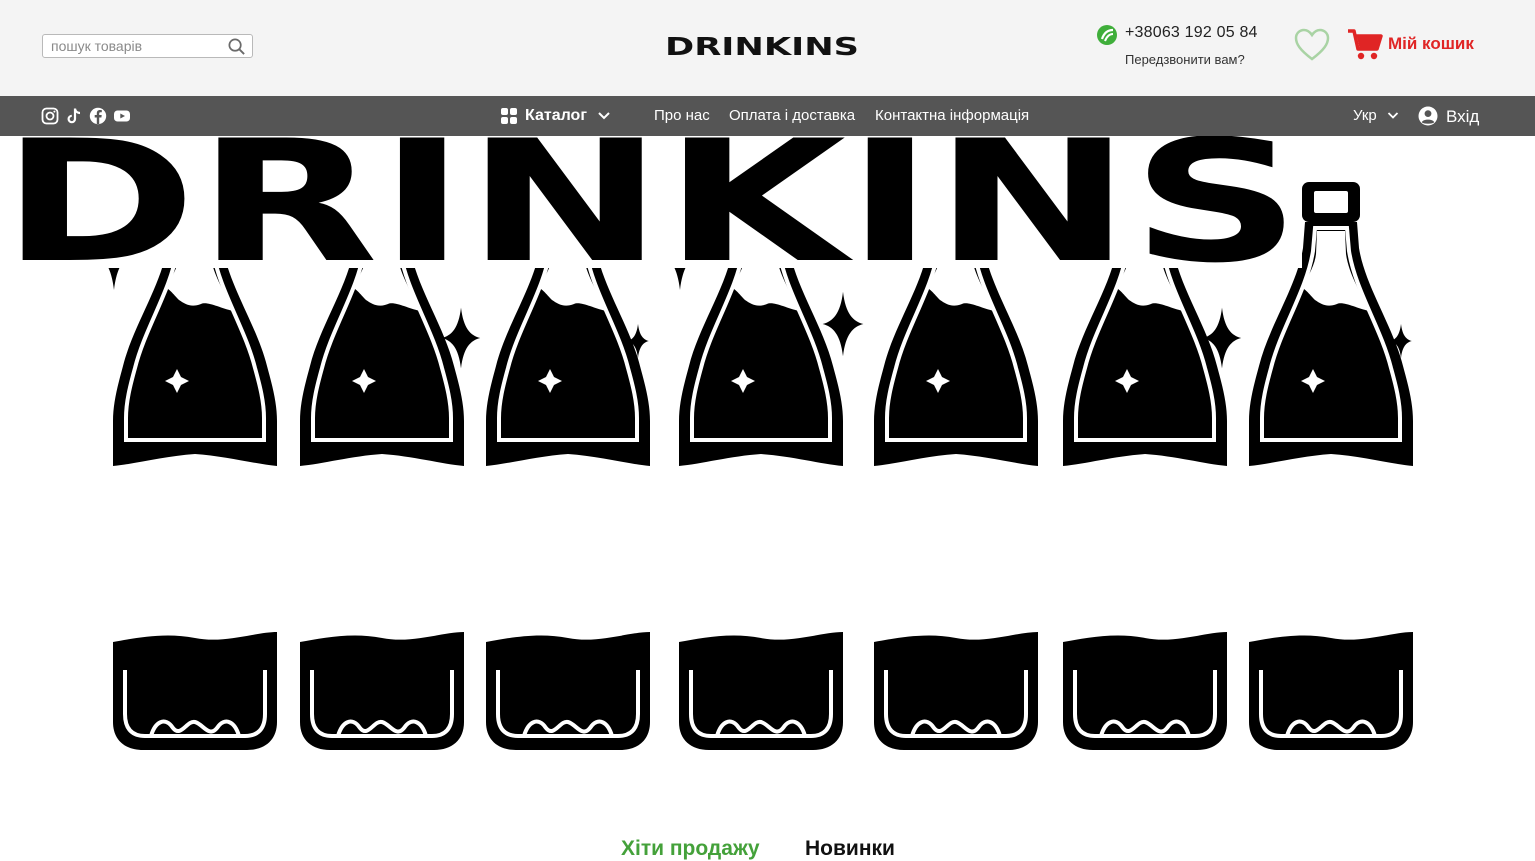  I want to click on catalog-label: Каталог, so click(556, 115).